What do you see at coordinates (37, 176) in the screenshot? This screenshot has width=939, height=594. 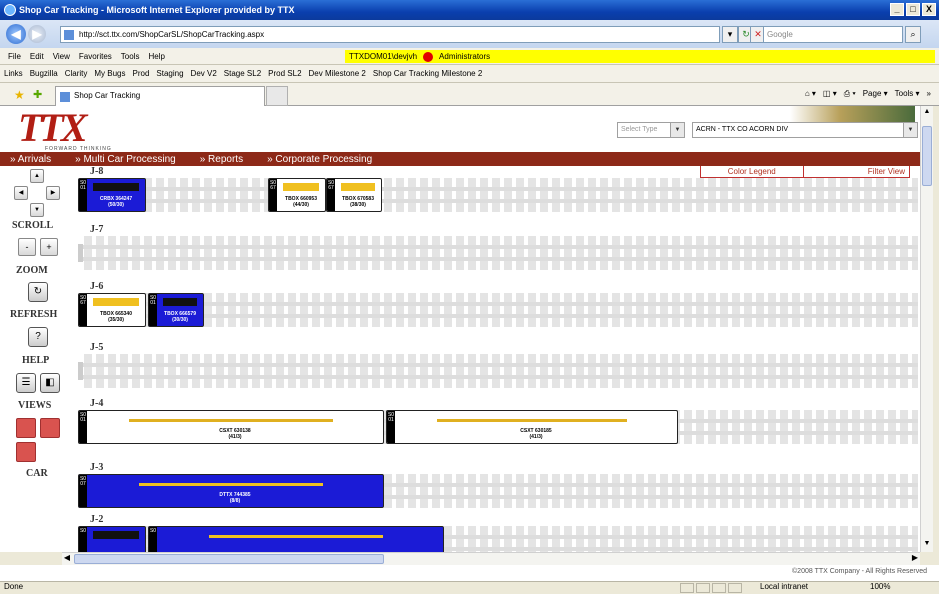 I see `scroll-up-button: ▲` at bounding box center [37, 176].